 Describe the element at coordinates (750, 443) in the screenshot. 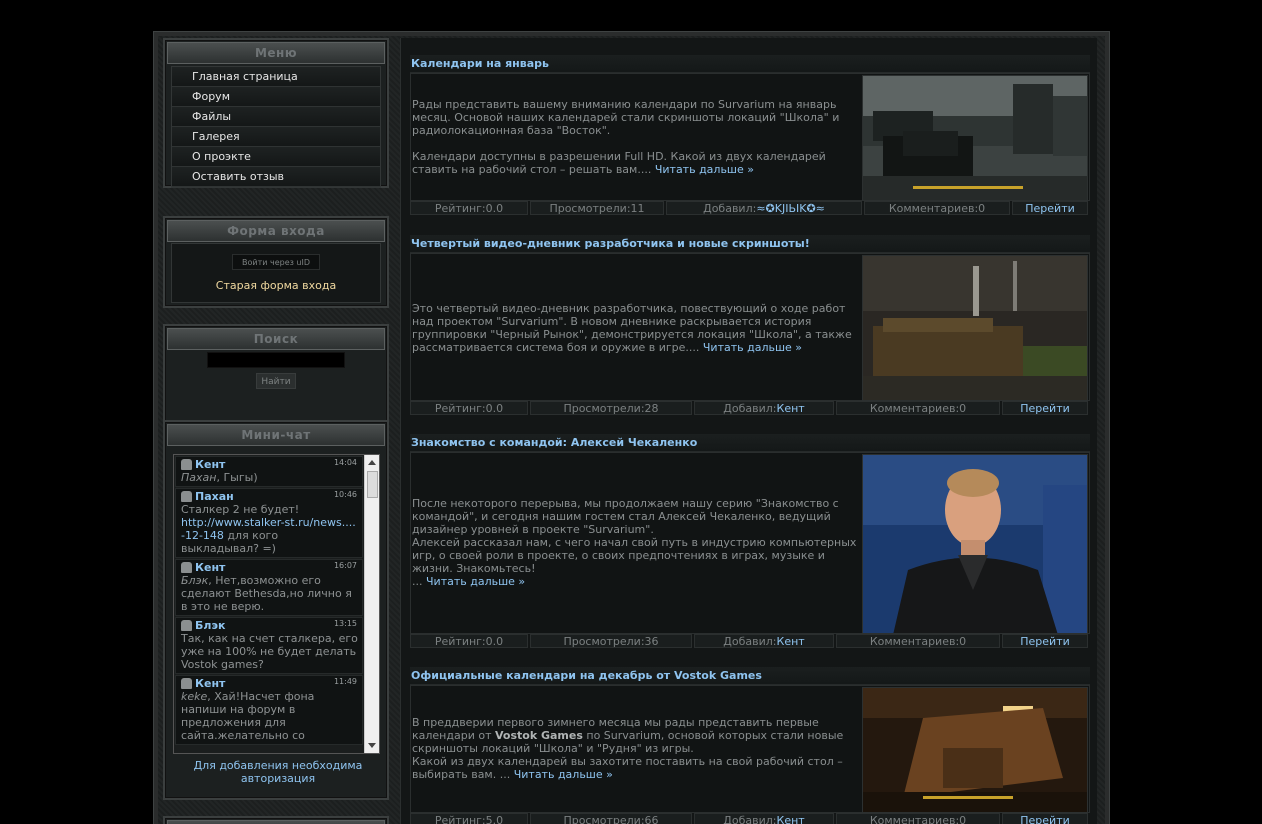

I see `post-title: Знакомство с командой: Алексей Чекаленко` at that location.